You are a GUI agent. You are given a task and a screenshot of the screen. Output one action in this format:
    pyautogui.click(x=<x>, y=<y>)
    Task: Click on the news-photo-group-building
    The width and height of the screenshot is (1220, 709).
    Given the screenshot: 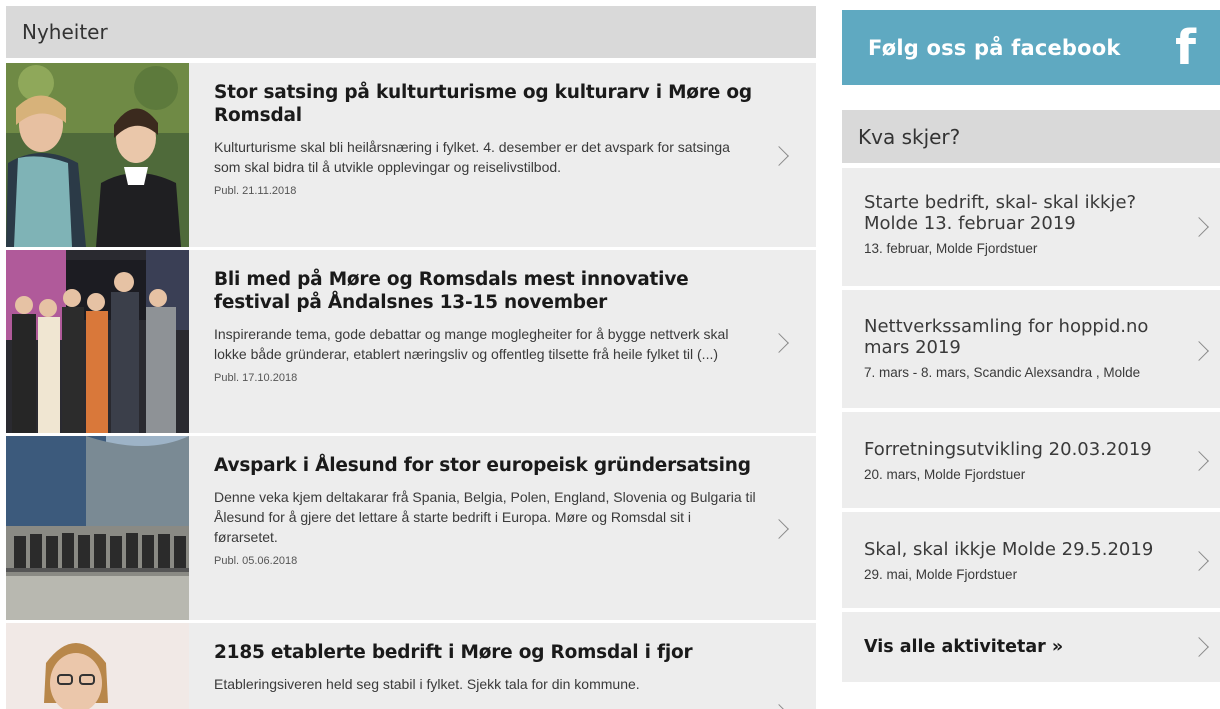 What is the action you would take?
    pyautogui.click(x=97, y=528)
    